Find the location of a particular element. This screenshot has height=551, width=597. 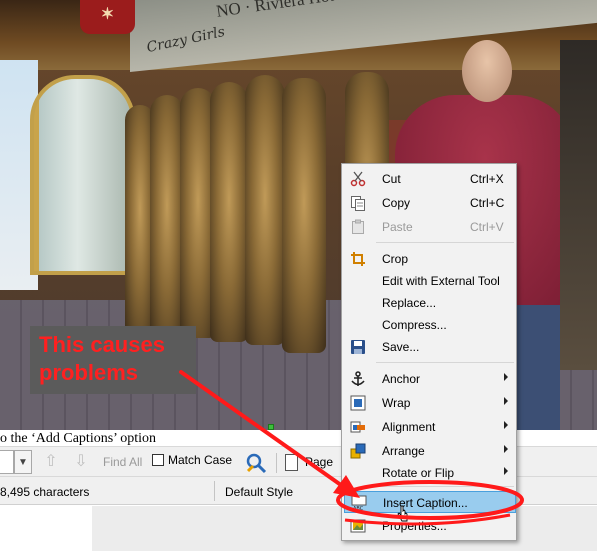

menu-item-rotate-flip: Rotate or Flip is located at coordinates (430, 473).